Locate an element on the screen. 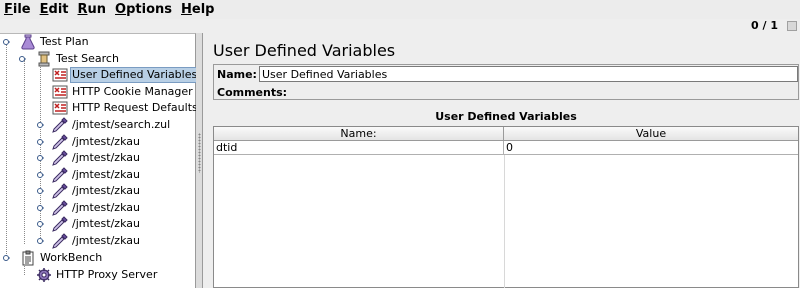  split-pane-divider is located at coordinates (199, 160).